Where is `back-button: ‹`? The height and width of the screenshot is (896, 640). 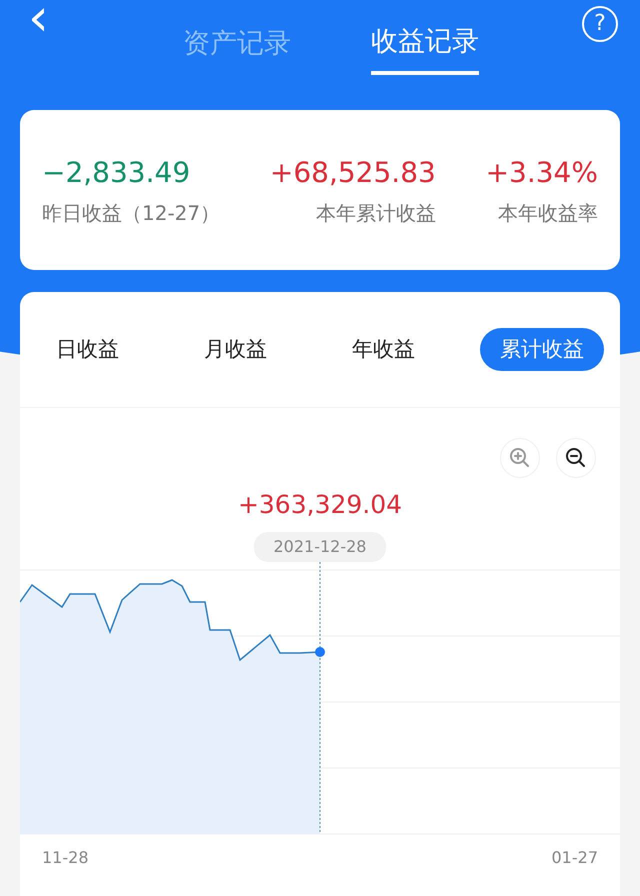
back-button: ‹ is located at coordinates (40, 22).